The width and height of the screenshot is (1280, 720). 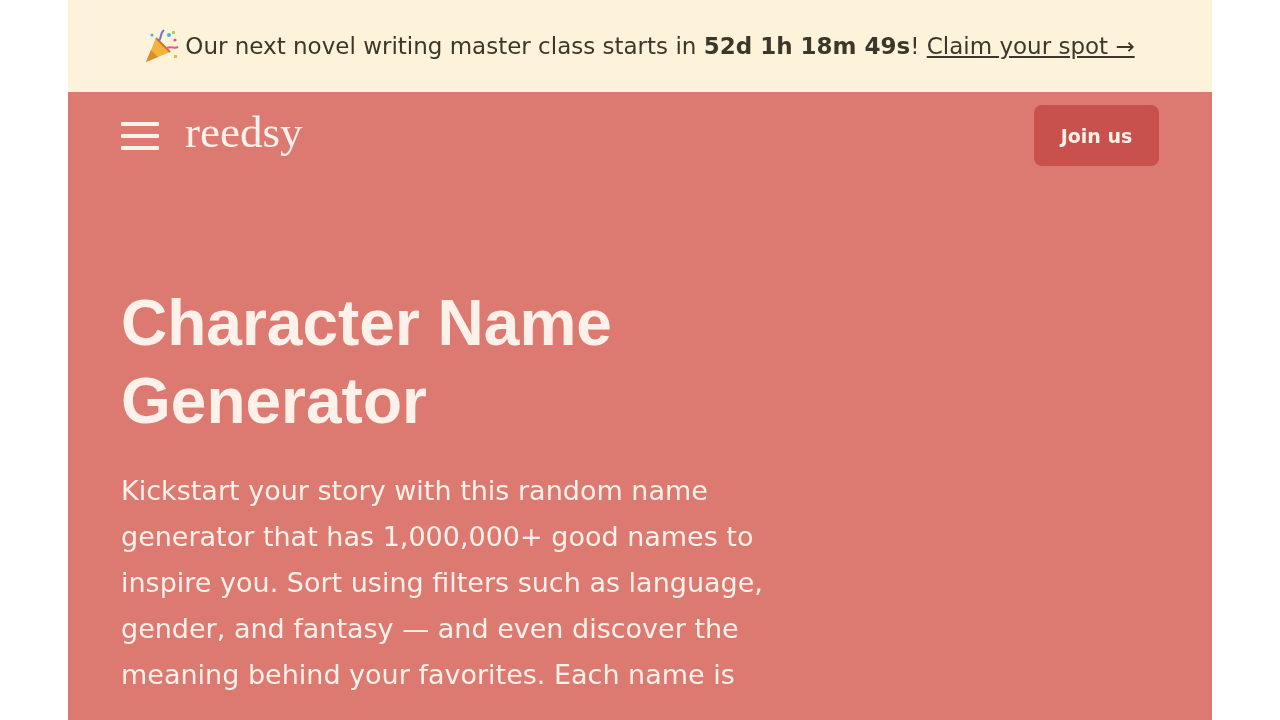 What do you see at coordinates (1096, 135) in the screenshot?
I see `join-button: Join us` at bounding box center [1096, 135].